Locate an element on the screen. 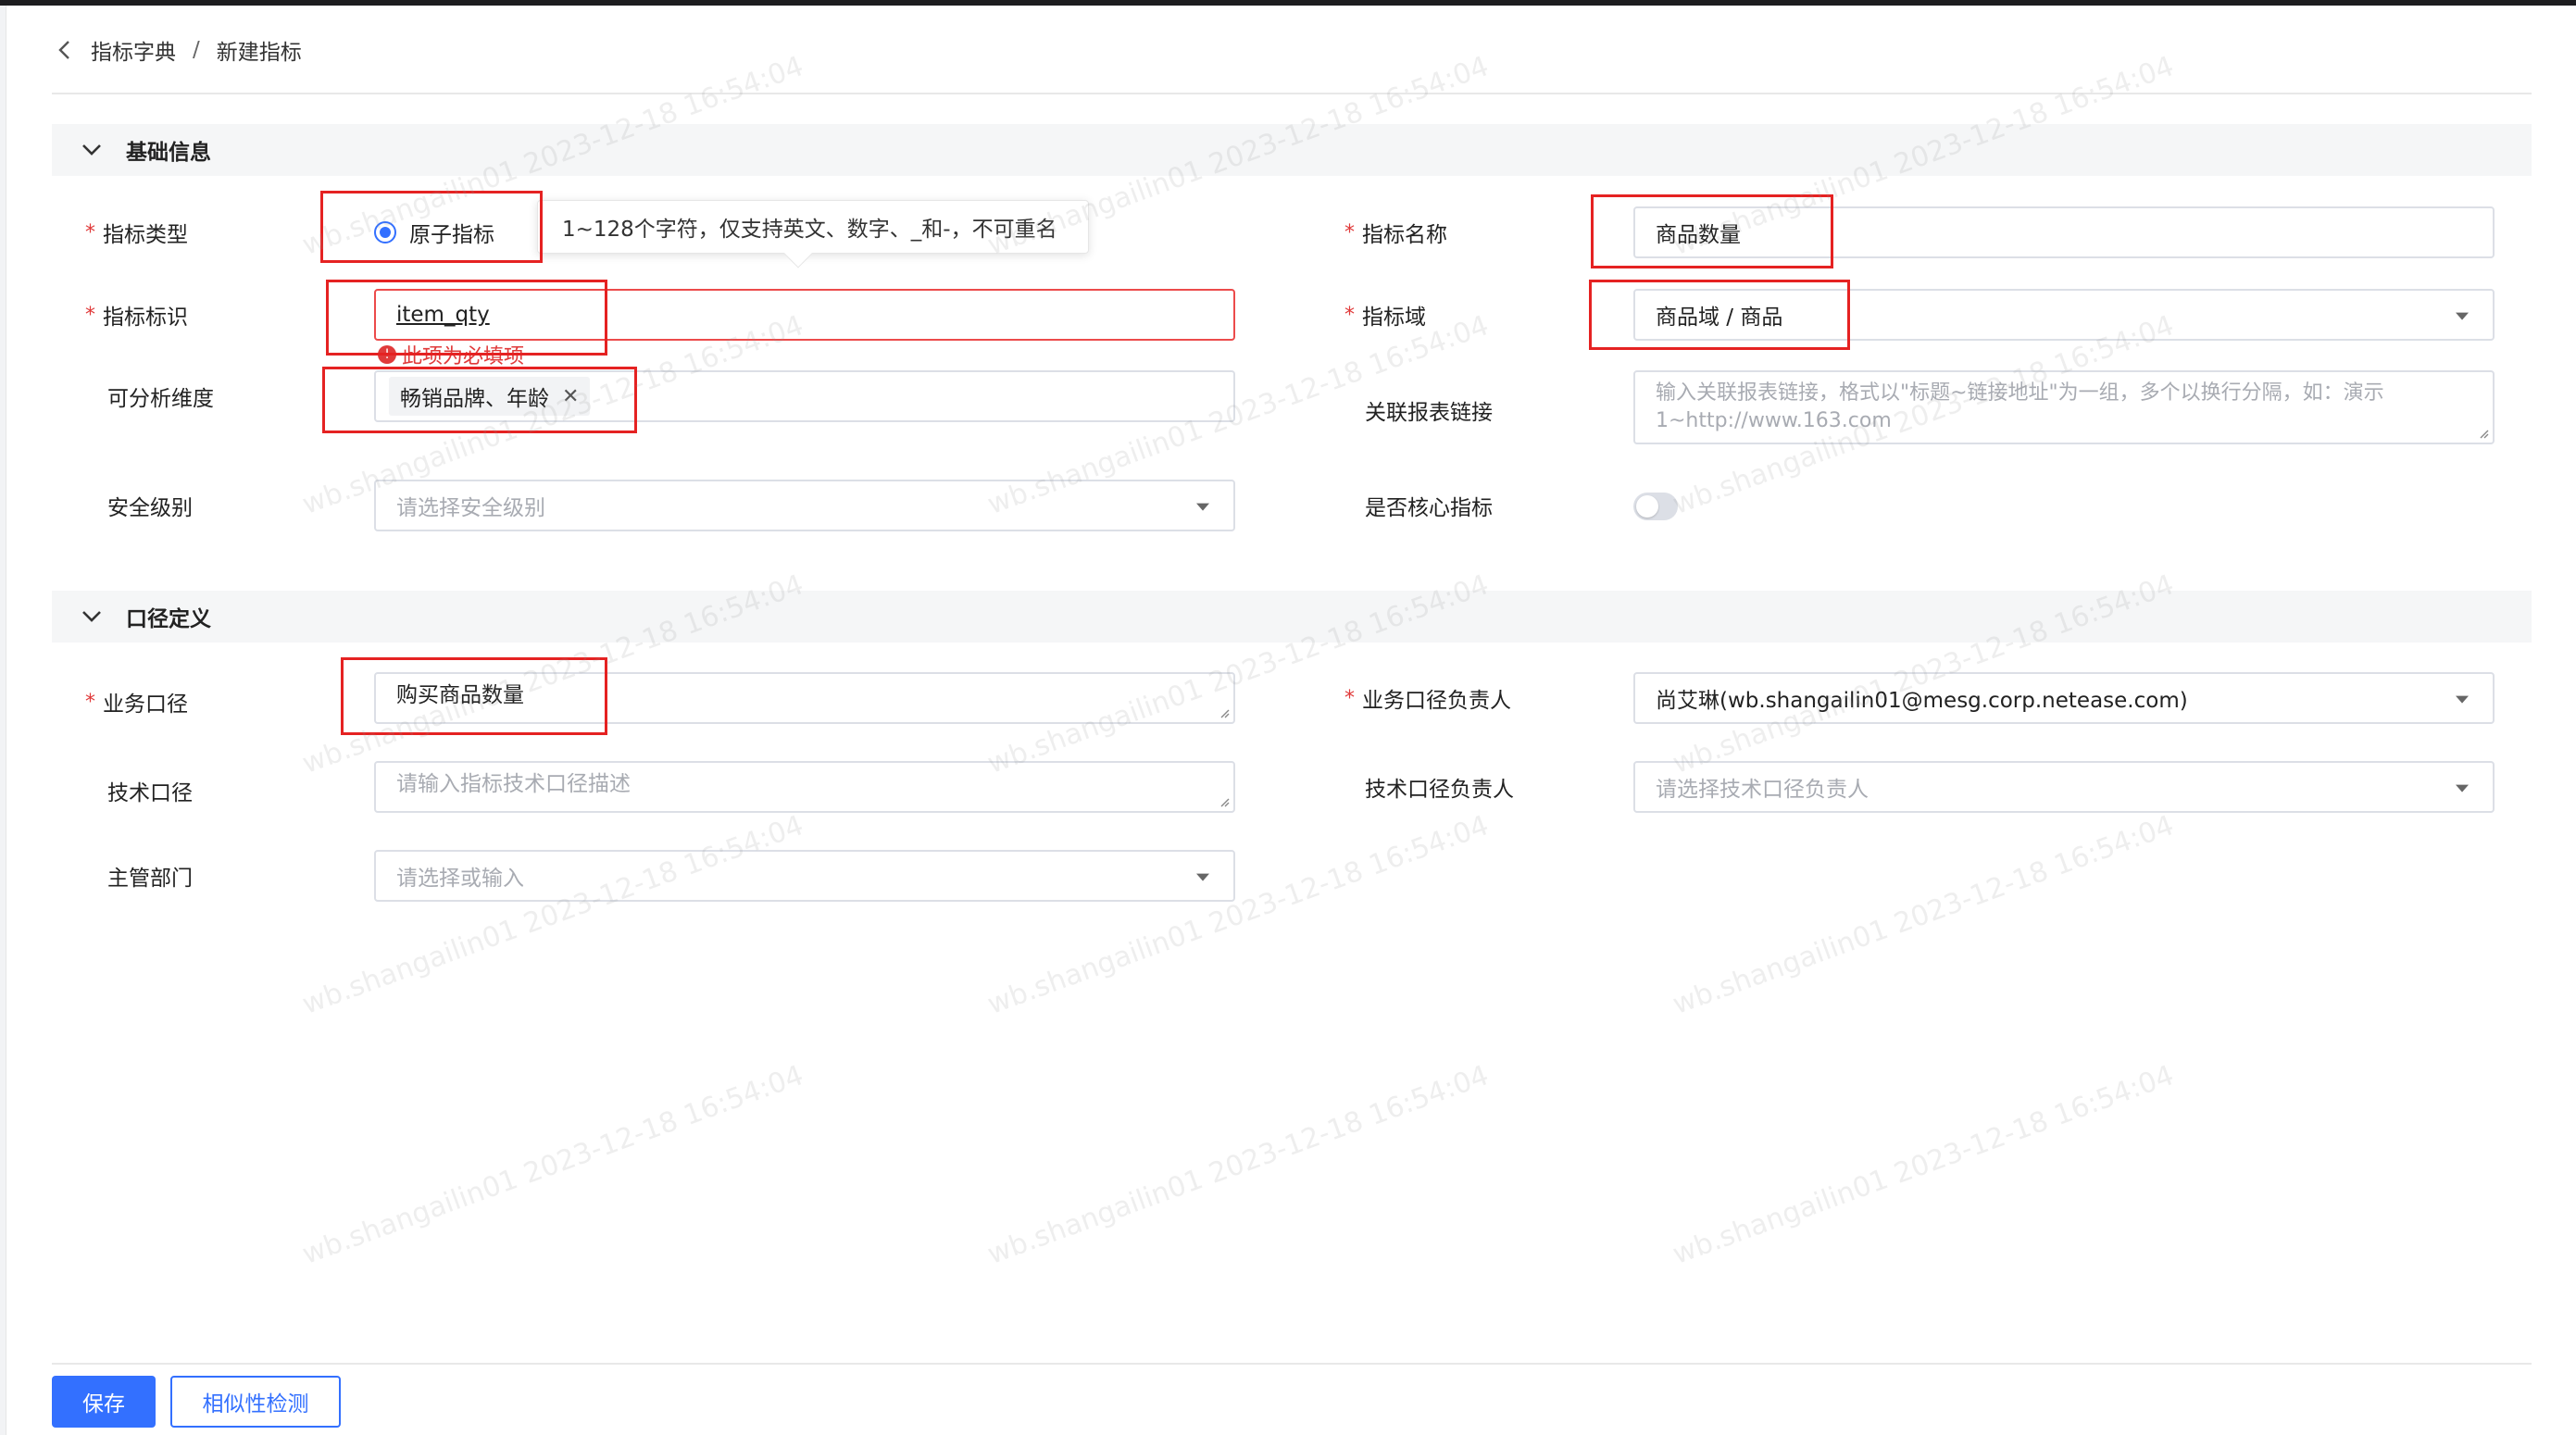  section-caliber: 口径定义 is located at coordinates (1292, 617).